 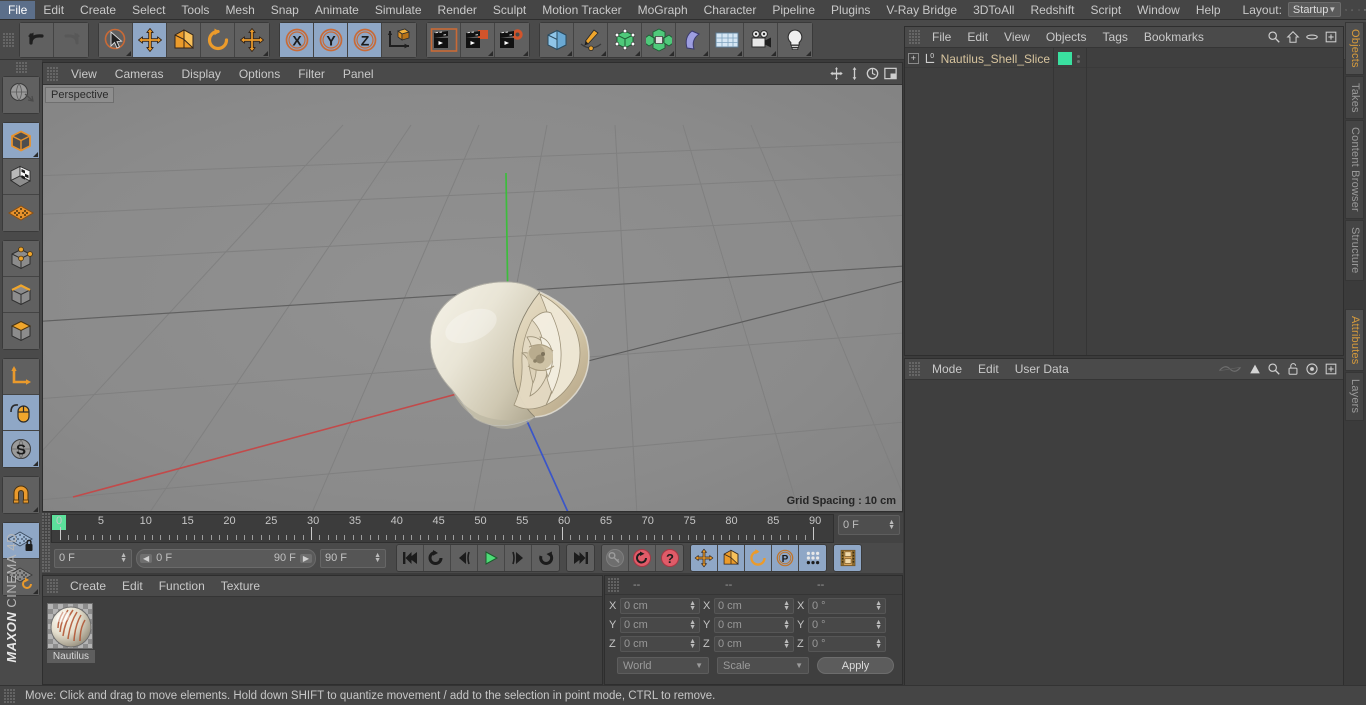 What do you see at coordinates (410, 558) in the screenshot?
I see `go-to-start-button` at bounding box center [410, 558].